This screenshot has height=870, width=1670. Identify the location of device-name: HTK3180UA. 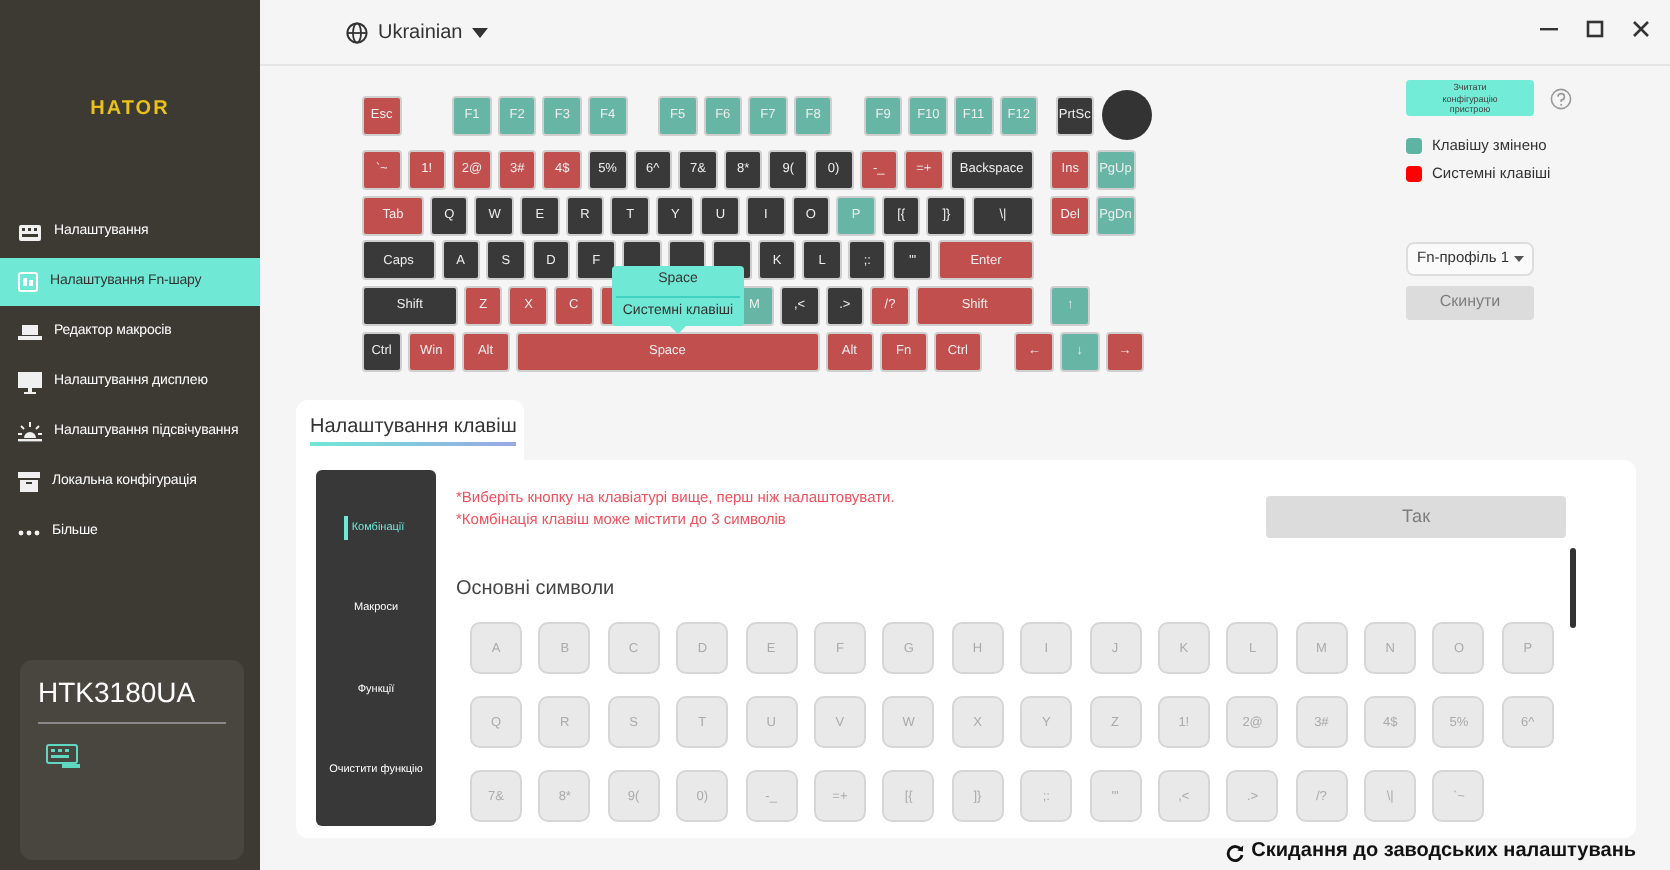
(132, 698).